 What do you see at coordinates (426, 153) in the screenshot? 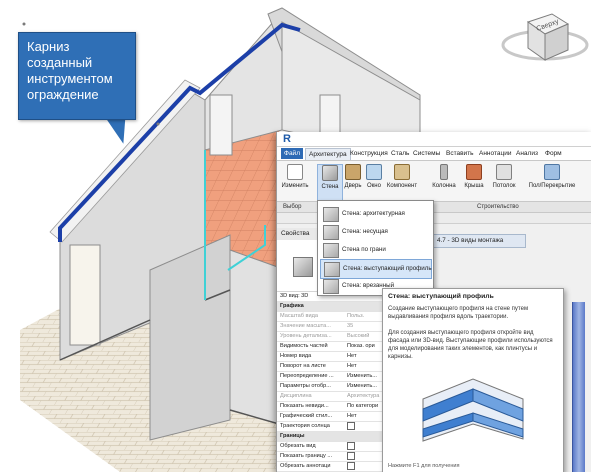
I see `tab-systems: Системы` at bounding box center [426, 153].